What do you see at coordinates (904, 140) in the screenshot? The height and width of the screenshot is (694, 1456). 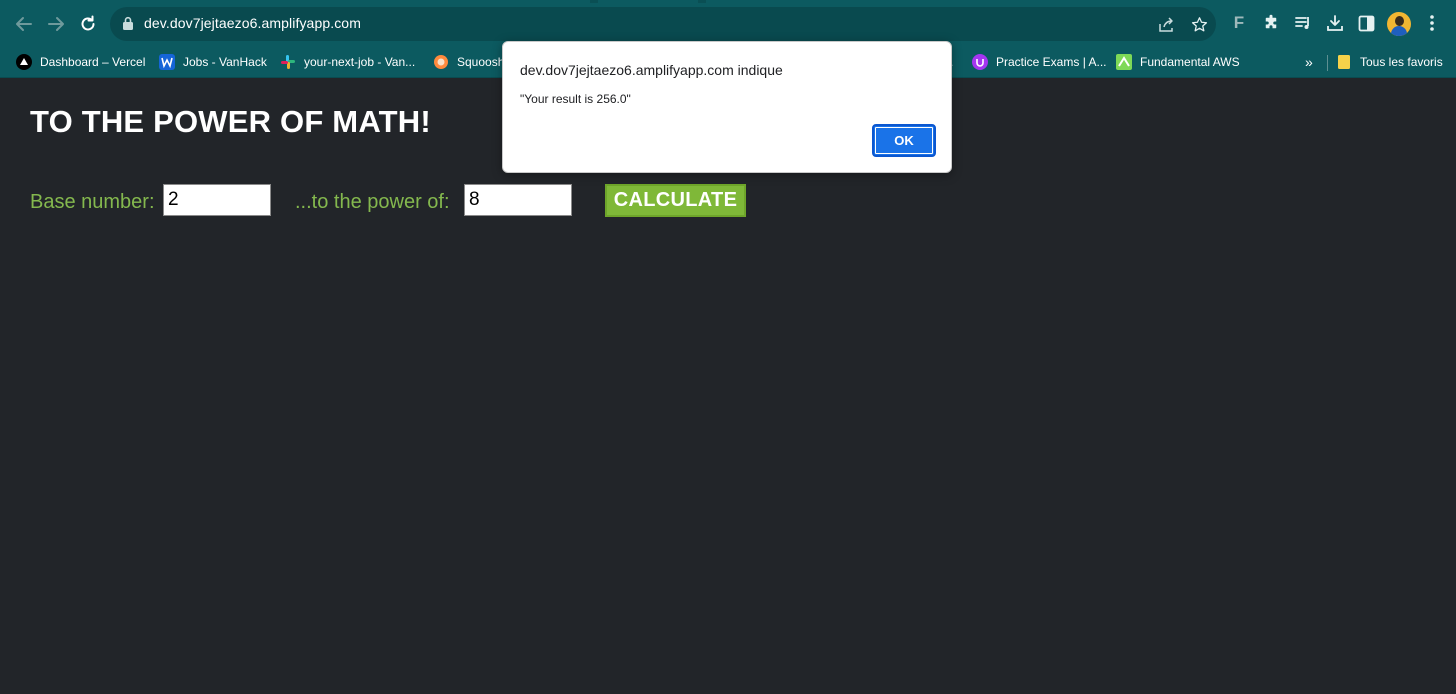 I see `ok-button: OK` at bounding box center [904, 140].